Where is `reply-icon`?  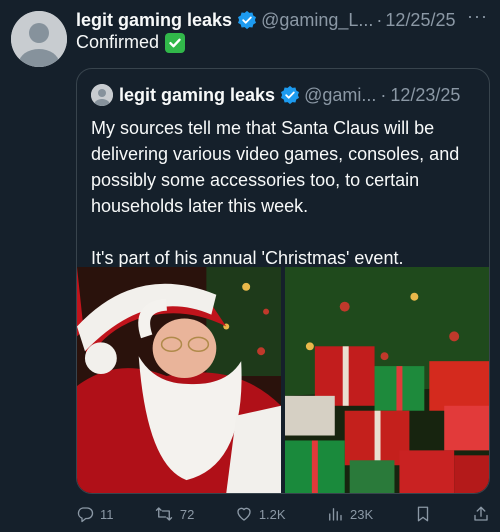 reply-icon is located at coordinates (85, 515).